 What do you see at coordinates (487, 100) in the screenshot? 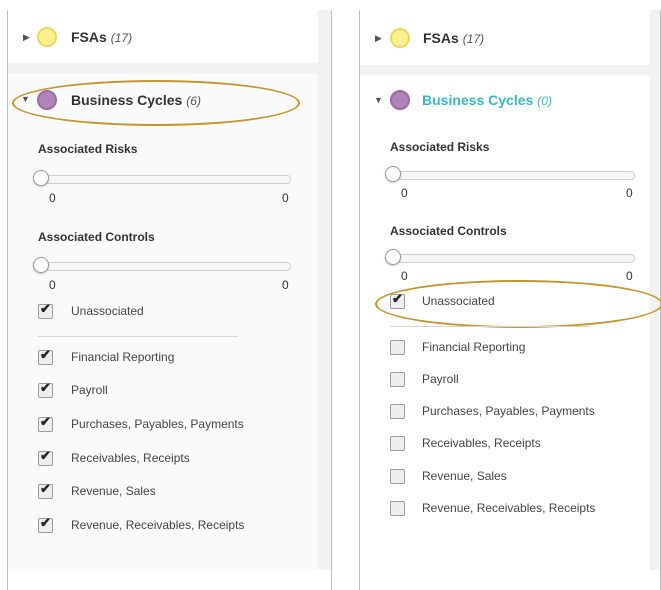
I see `business-cycles-title: Business Cycles (0)` at bounding box center [487, 100].